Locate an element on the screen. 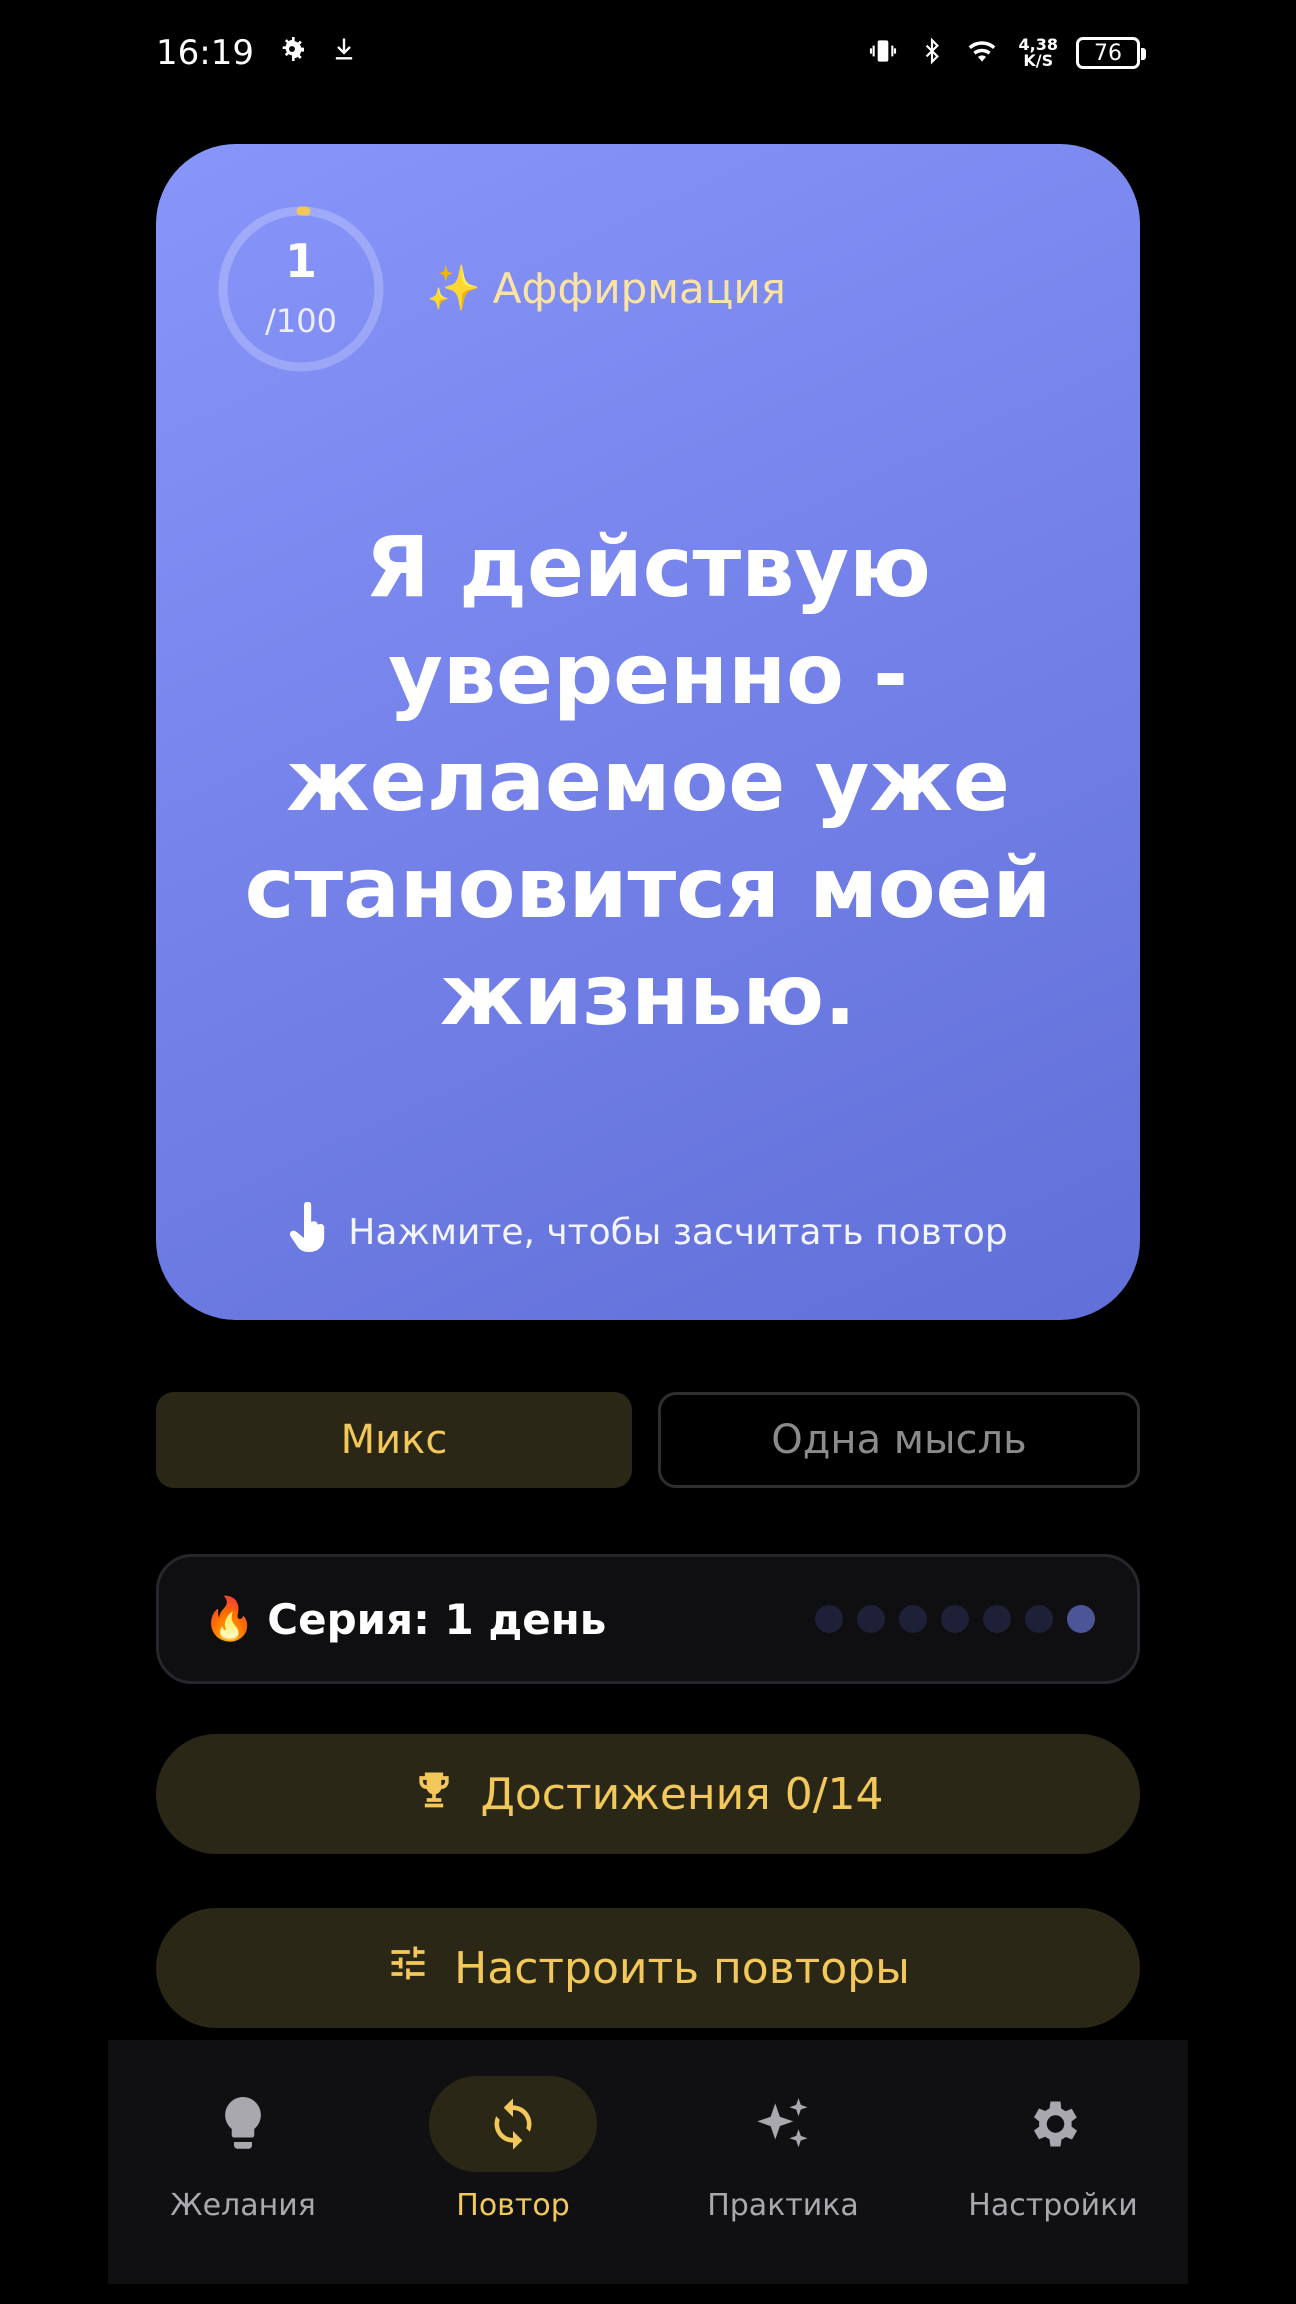  card-category: ✨ Аффирмация is located at coordinates (606, 288).